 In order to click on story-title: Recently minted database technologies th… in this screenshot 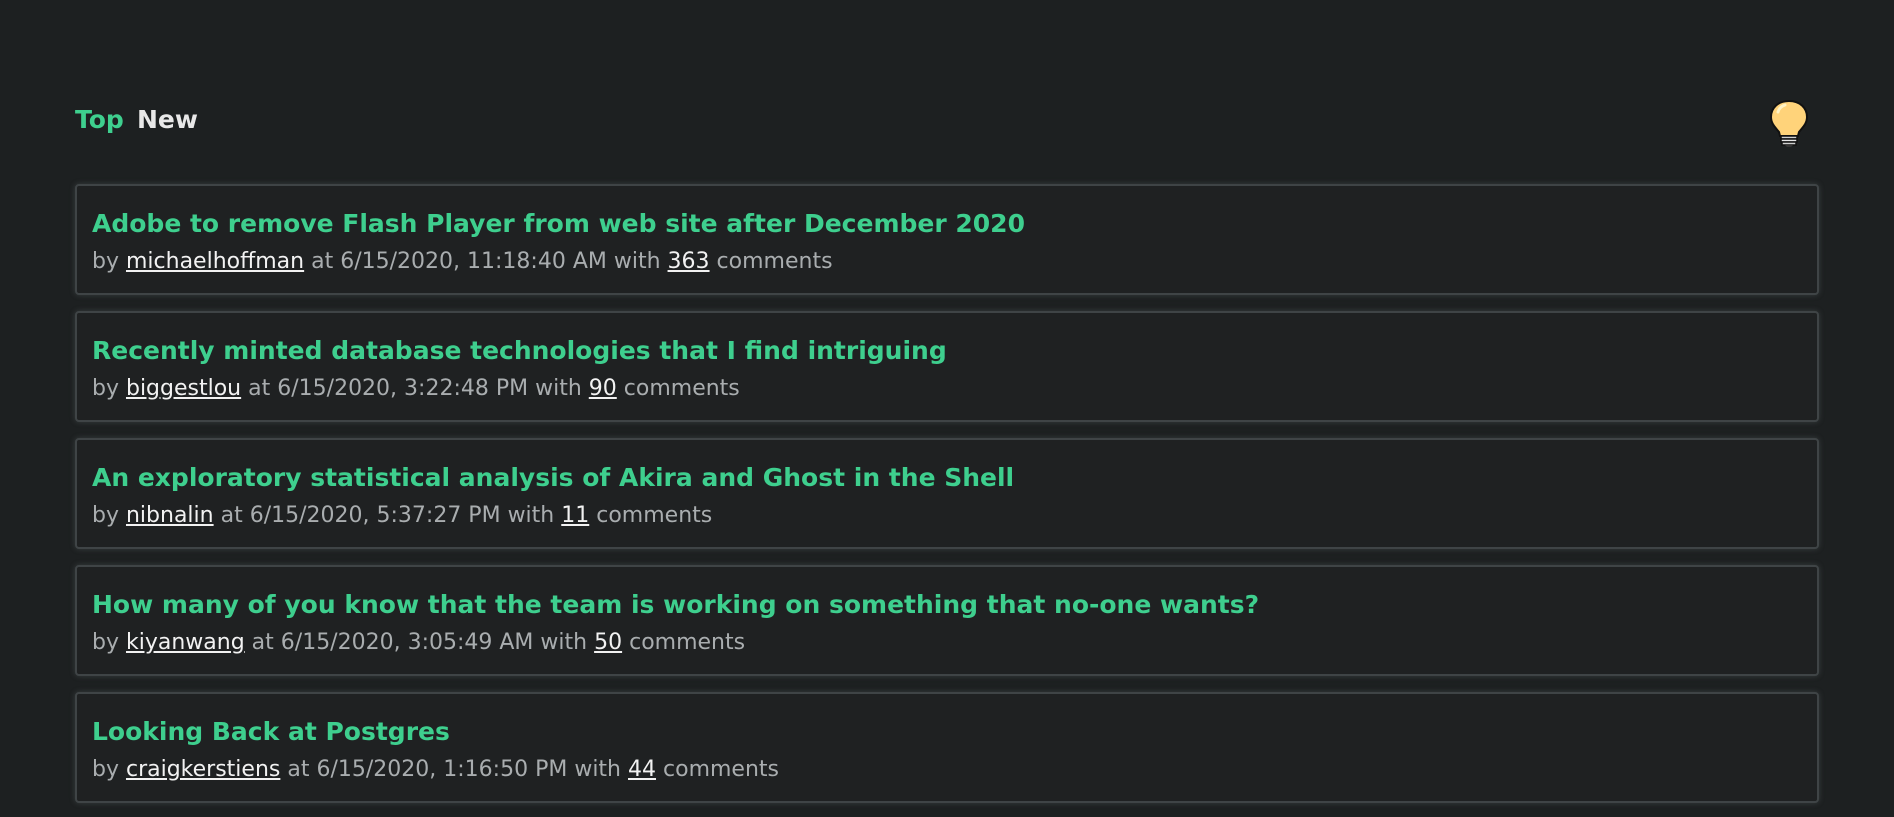, I will do `click(954, 351)`.